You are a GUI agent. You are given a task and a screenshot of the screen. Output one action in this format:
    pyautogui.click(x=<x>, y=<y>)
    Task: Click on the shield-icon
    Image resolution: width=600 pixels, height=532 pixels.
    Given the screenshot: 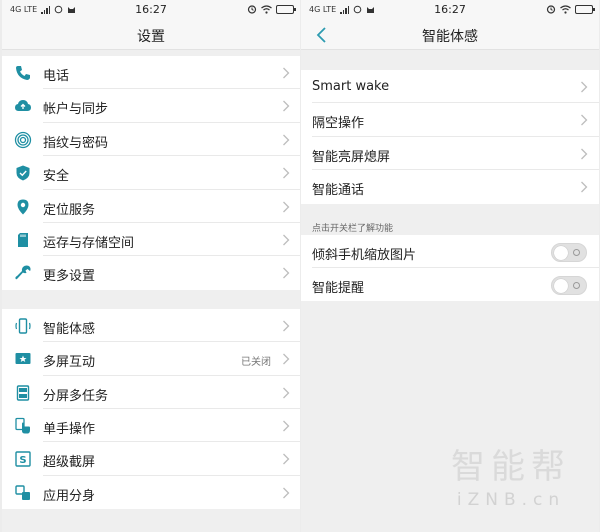 What is the action you would take?
    pyautogui.click(x=23, y=173)
    